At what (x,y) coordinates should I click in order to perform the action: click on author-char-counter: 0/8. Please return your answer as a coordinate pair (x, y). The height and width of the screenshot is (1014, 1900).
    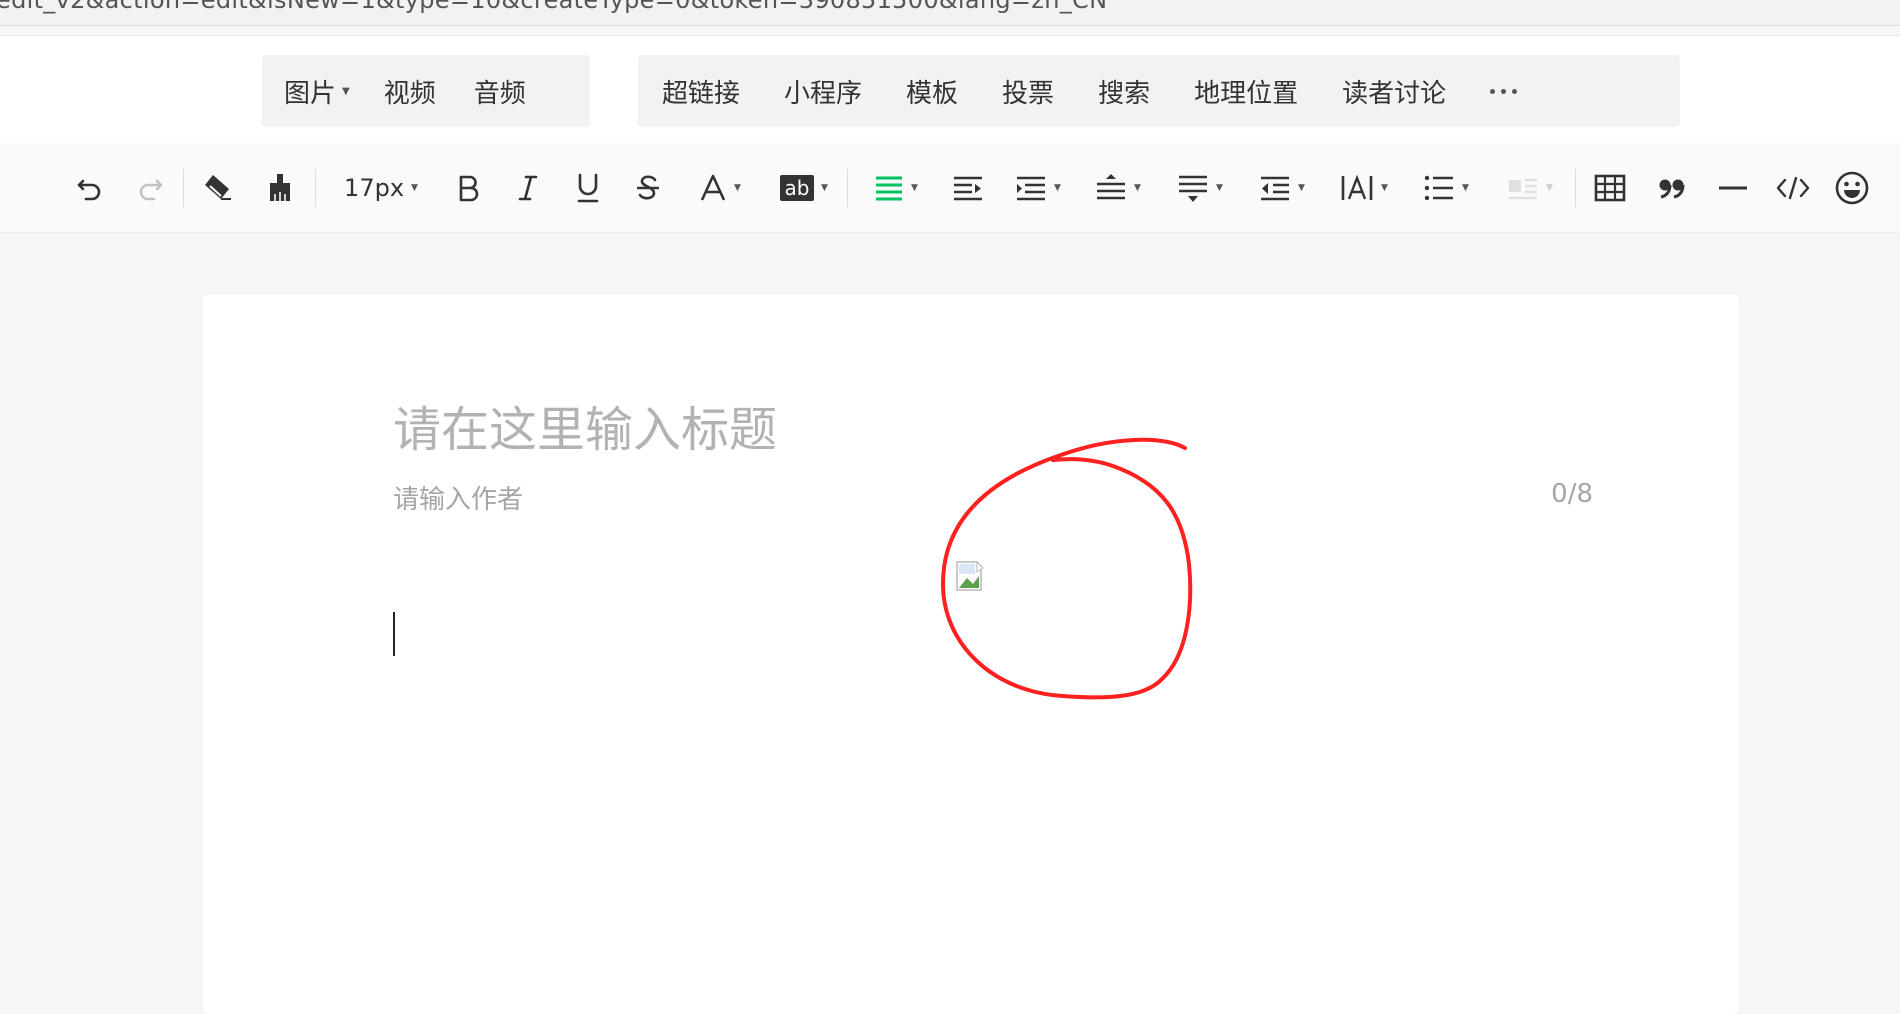
    Looking at the image, I should click on (1572, 494).